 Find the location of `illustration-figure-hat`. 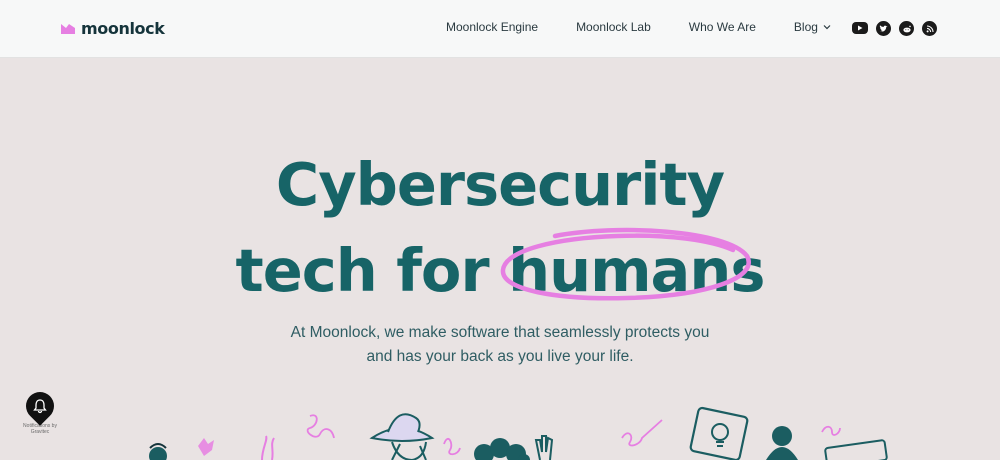

illustration-figure-hat is located at coordinates (402, 436).